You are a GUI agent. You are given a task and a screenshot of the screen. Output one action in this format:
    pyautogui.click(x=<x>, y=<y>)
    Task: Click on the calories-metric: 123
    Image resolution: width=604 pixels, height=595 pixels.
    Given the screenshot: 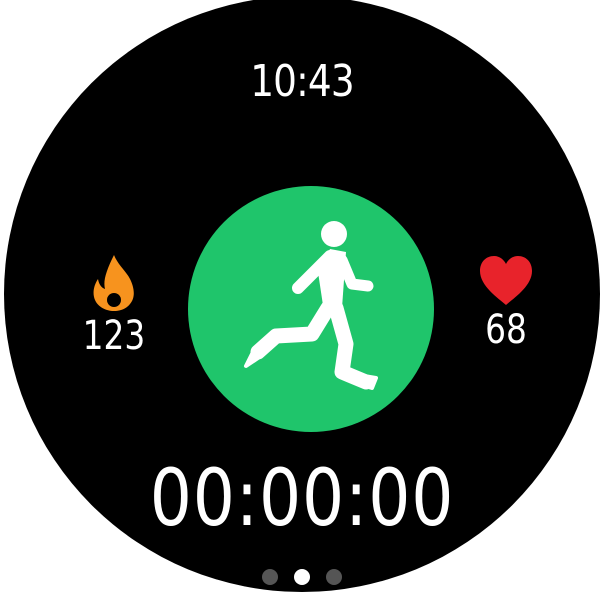 What is the action you would take?
    pyautogui.click(x=114, y=306)
    